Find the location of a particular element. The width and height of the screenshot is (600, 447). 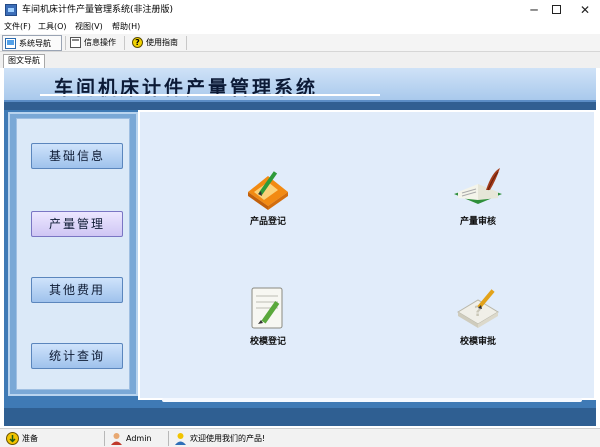

document-icon is located at coordinates (75, 42).